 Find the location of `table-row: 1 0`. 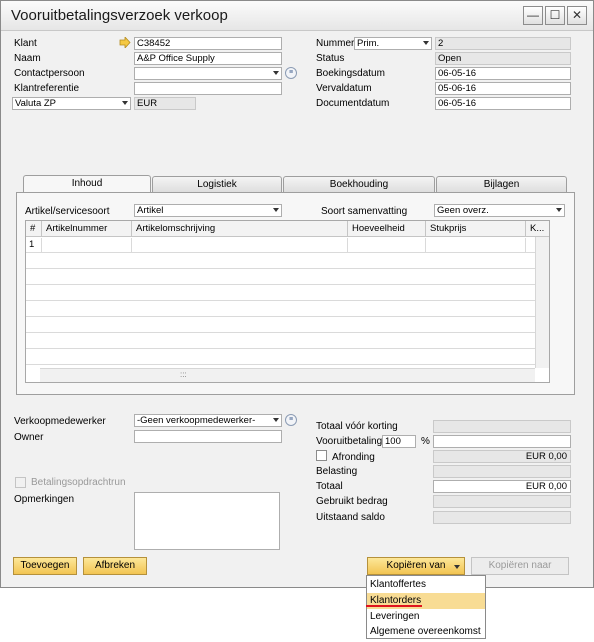

table-row: 1 0 is located at coordinates (287, 245).